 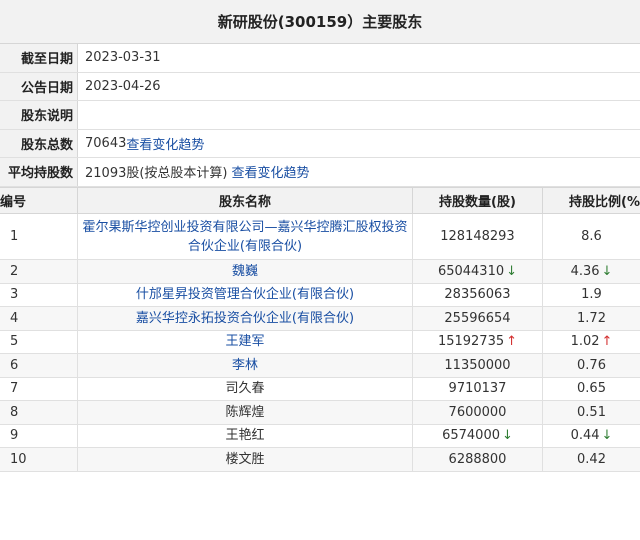 I want to click on row-index: 1, so click(x=39, y=236).